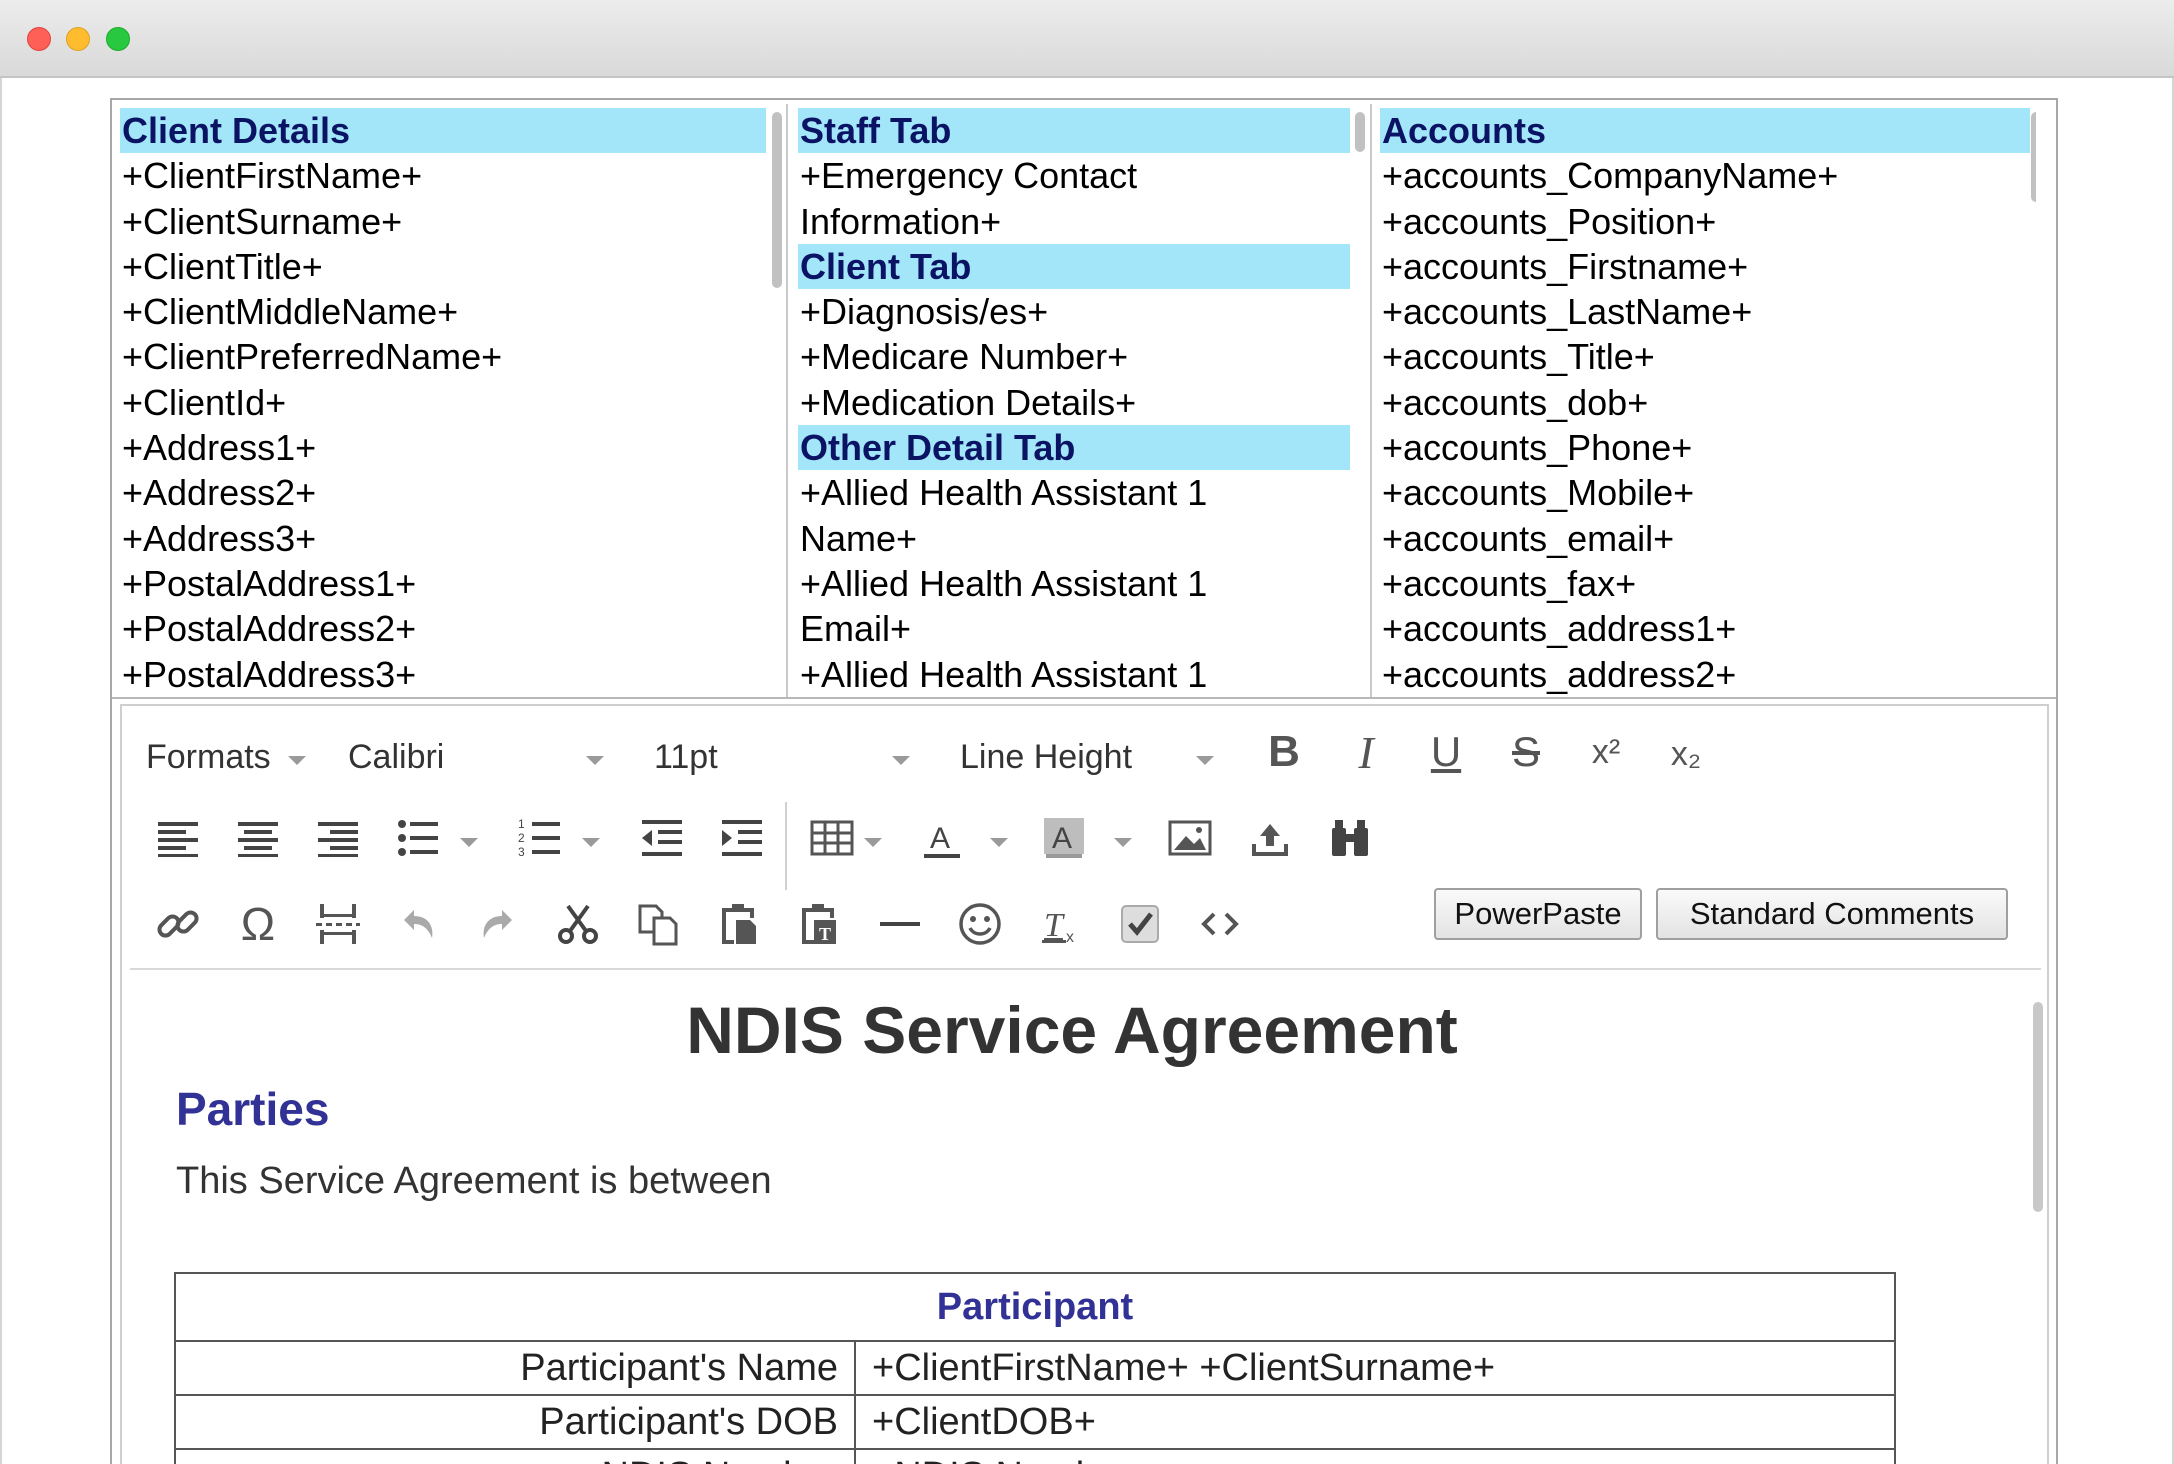 The image size is (2174, 1464). Describe the element at coordinates (208, 757) in the screenshot. I see `formats-dropdown: Formats` at that location.